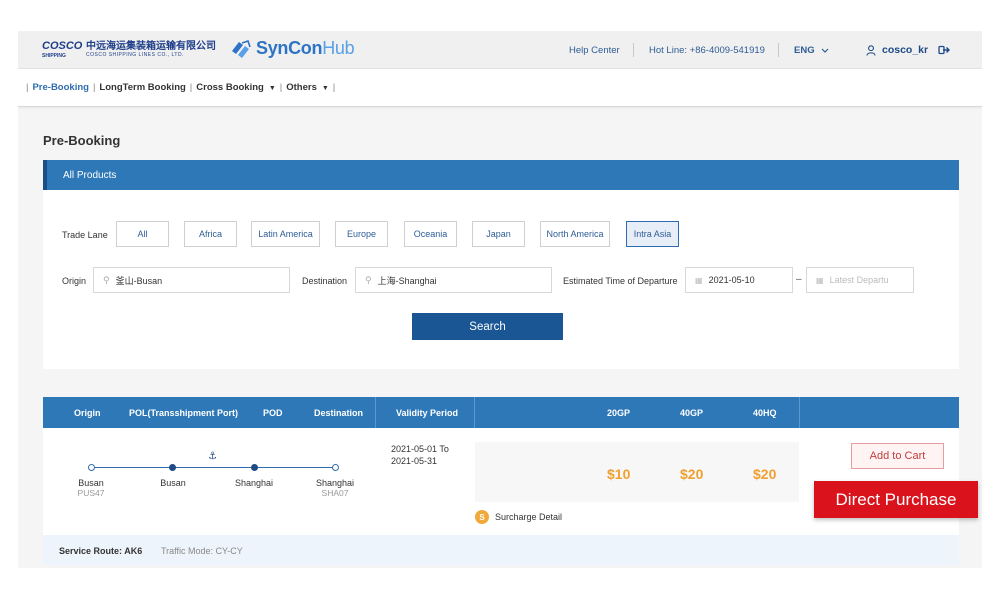  What do you see at coordinates (501, 550) in the screenshot?
I see `service-info-bar: Service Route: AK6 Traffic Mode: CY-CY` at bounding box center [501, 550].